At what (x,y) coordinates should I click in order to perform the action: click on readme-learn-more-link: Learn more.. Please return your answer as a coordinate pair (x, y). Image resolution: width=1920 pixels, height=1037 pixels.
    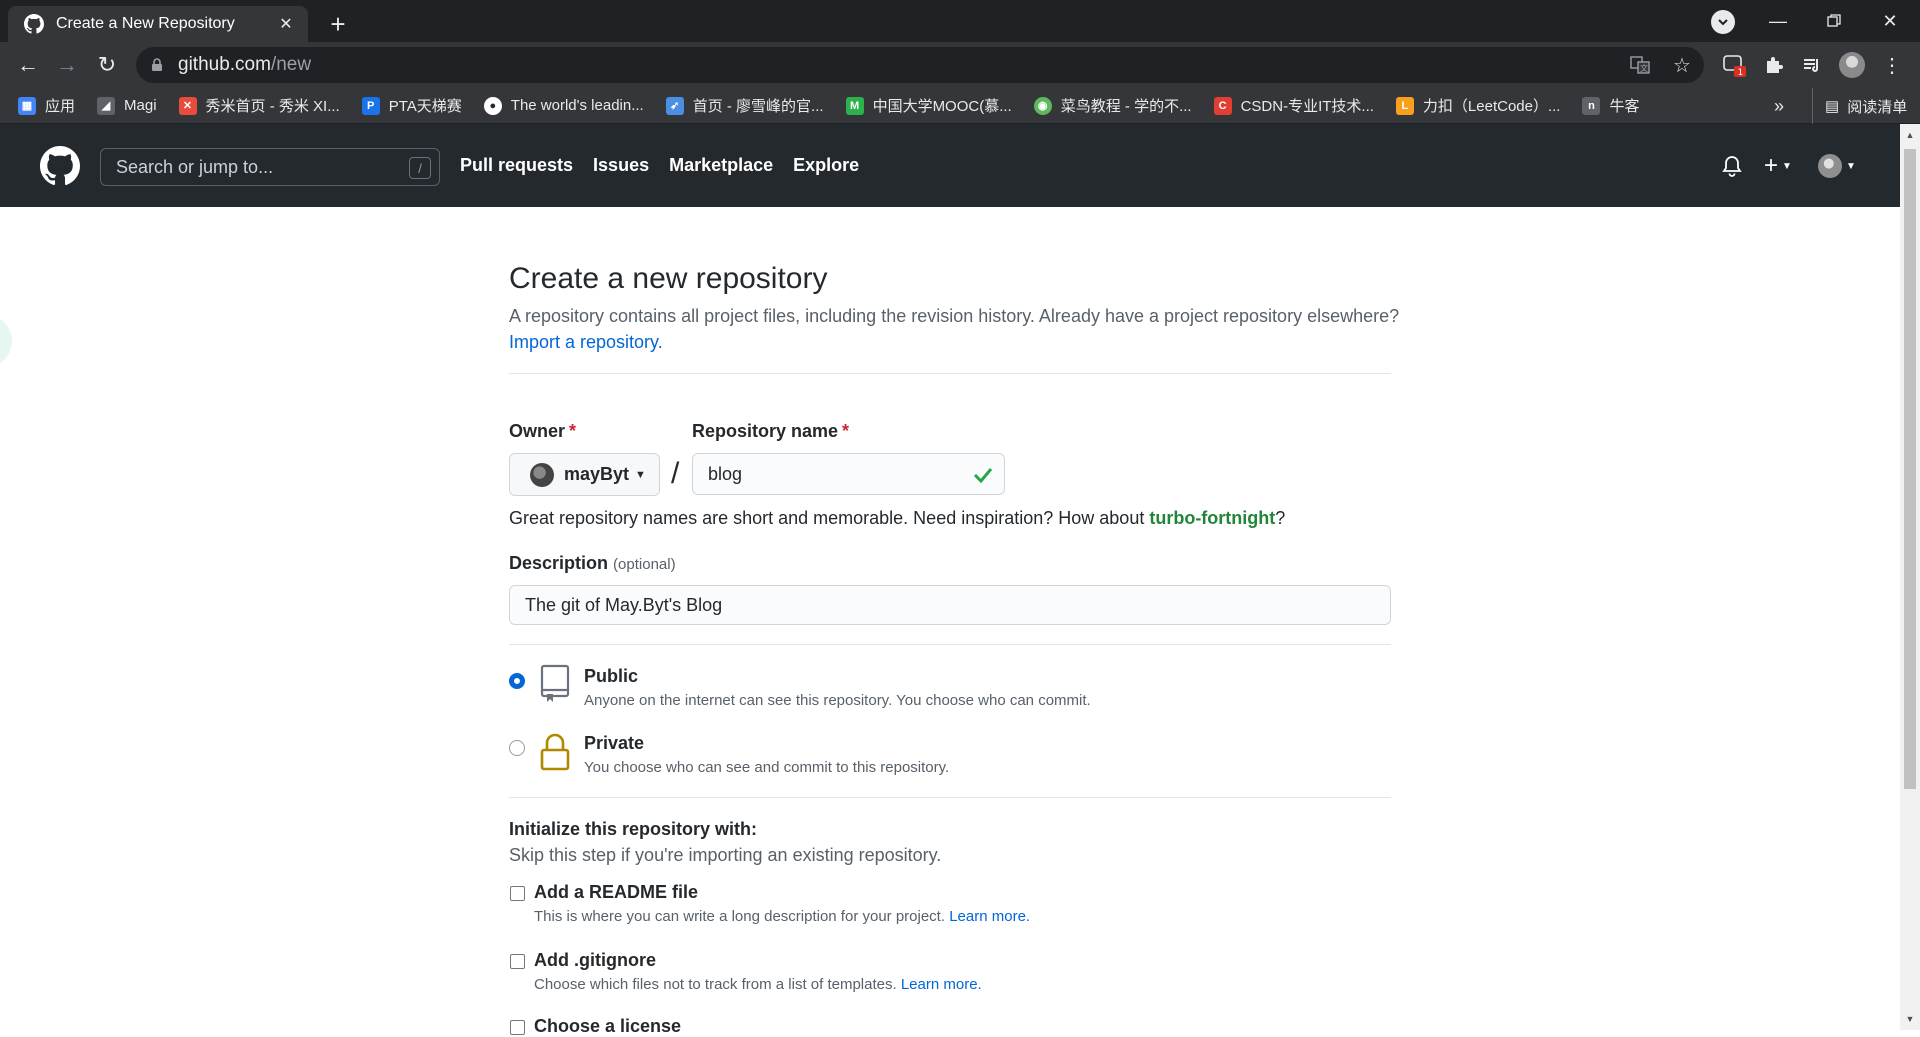
    Looking at the image, I should click on (989, 916).